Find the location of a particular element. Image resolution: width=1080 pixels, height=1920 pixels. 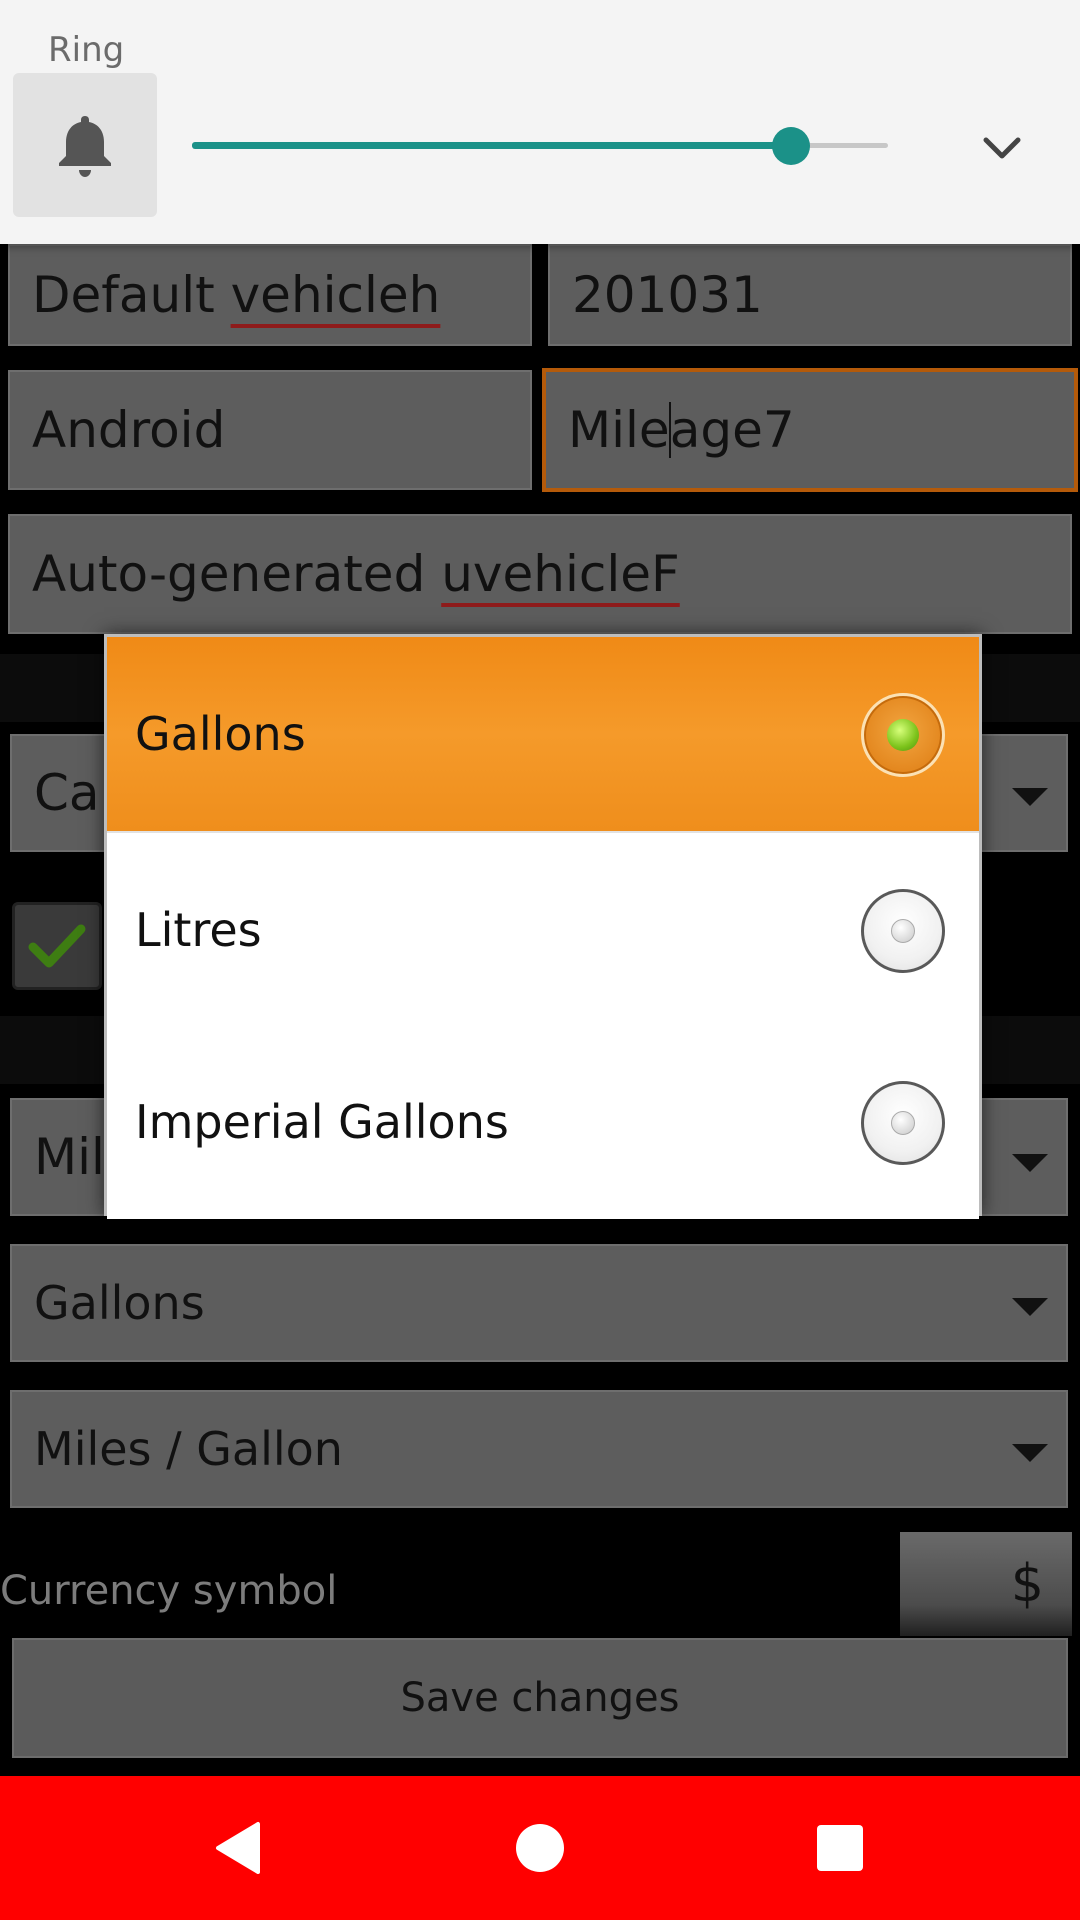

back-button is located at coordinates (240, 1848).